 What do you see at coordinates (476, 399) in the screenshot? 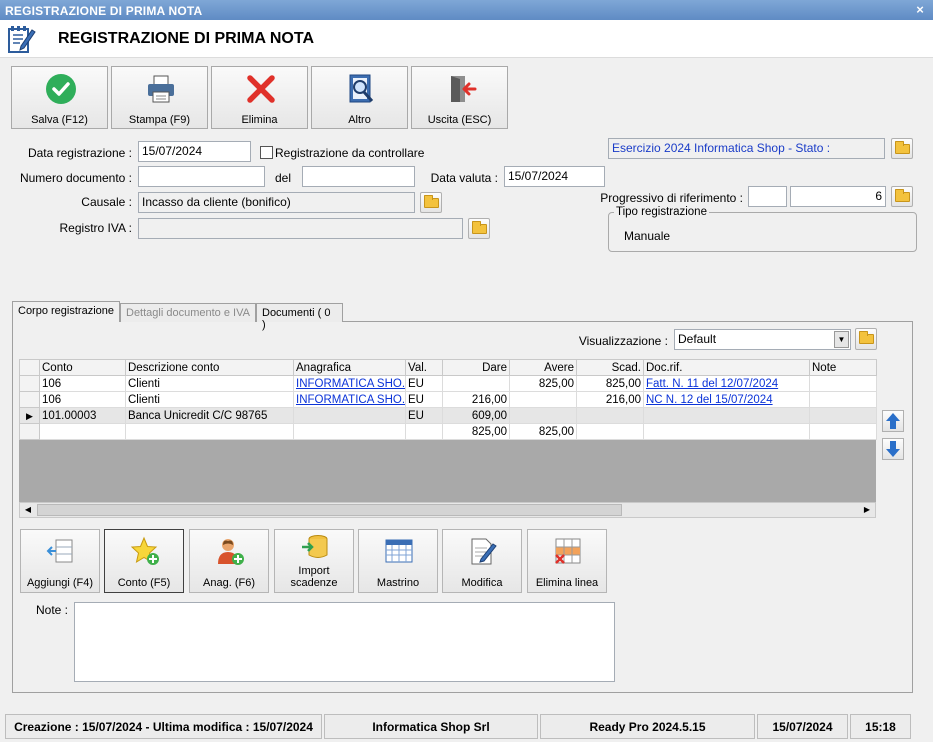
I see `cell-dare: 216,00` at bounding box center [476, 399].